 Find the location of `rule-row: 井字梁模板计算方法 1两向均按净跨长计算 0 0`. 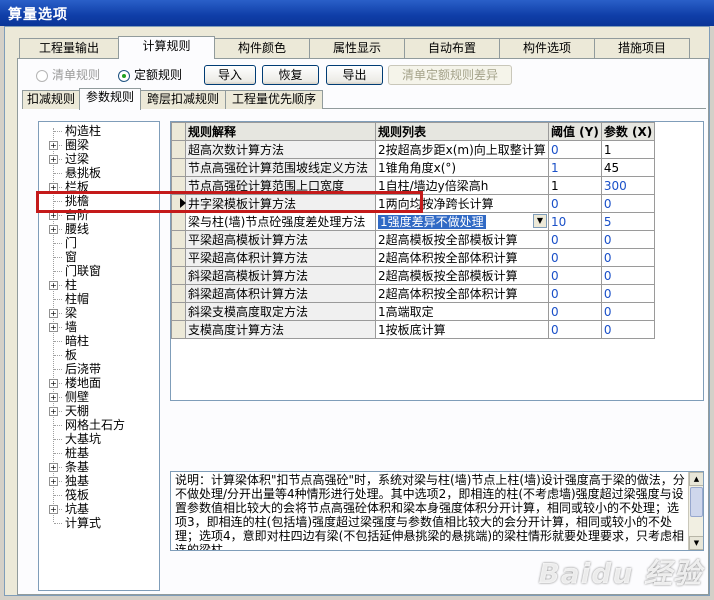

rule-row: 井字梁模板计算方法 1两向均按净跨长计算 0 0 is located at coordinates (413, 203).